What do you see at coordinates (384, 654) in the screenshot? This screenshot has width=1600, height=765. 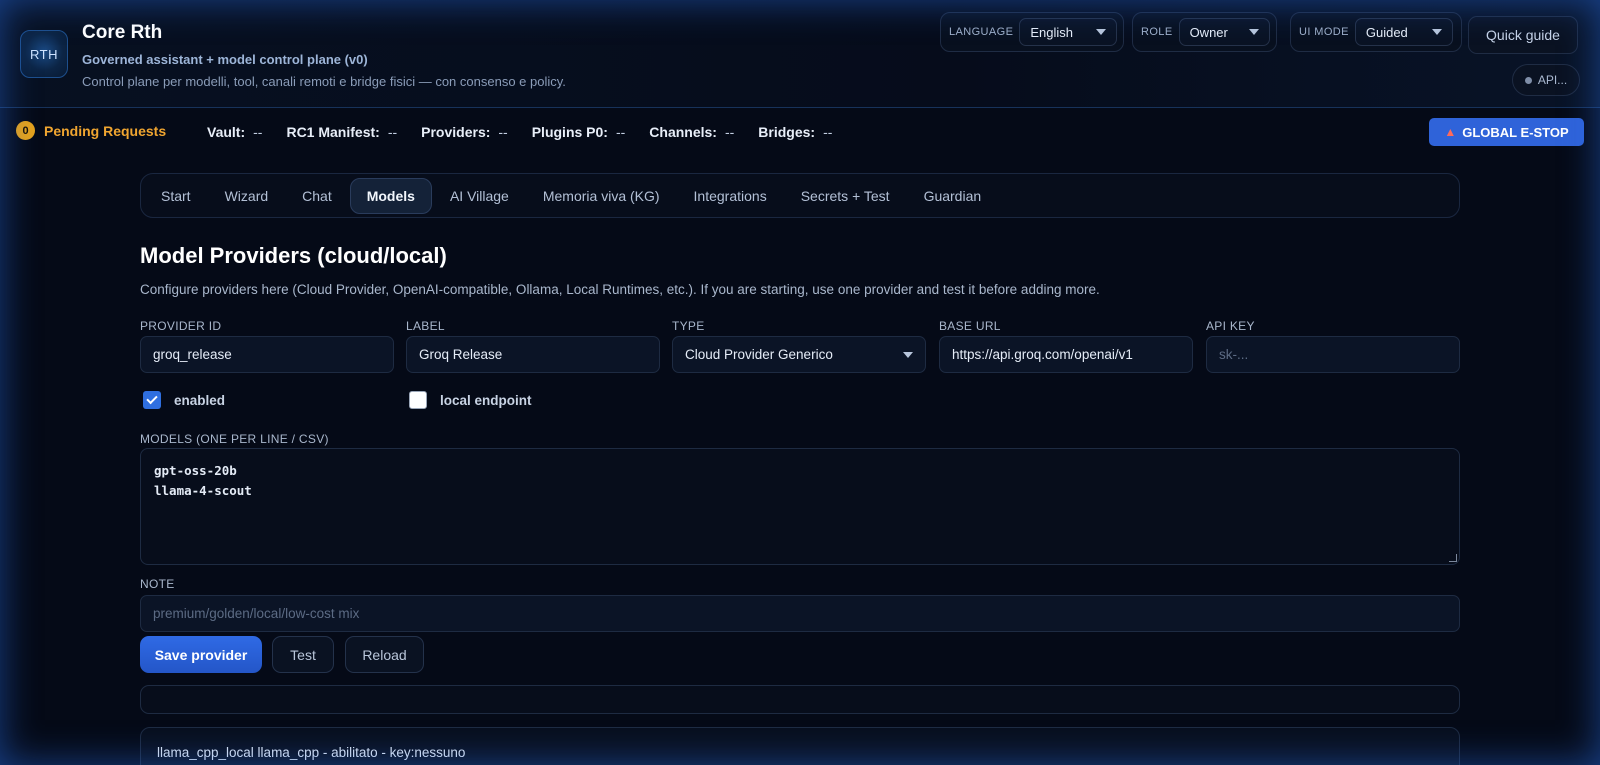 I see `reload-button: Reload` at bounding box center [384, 654].